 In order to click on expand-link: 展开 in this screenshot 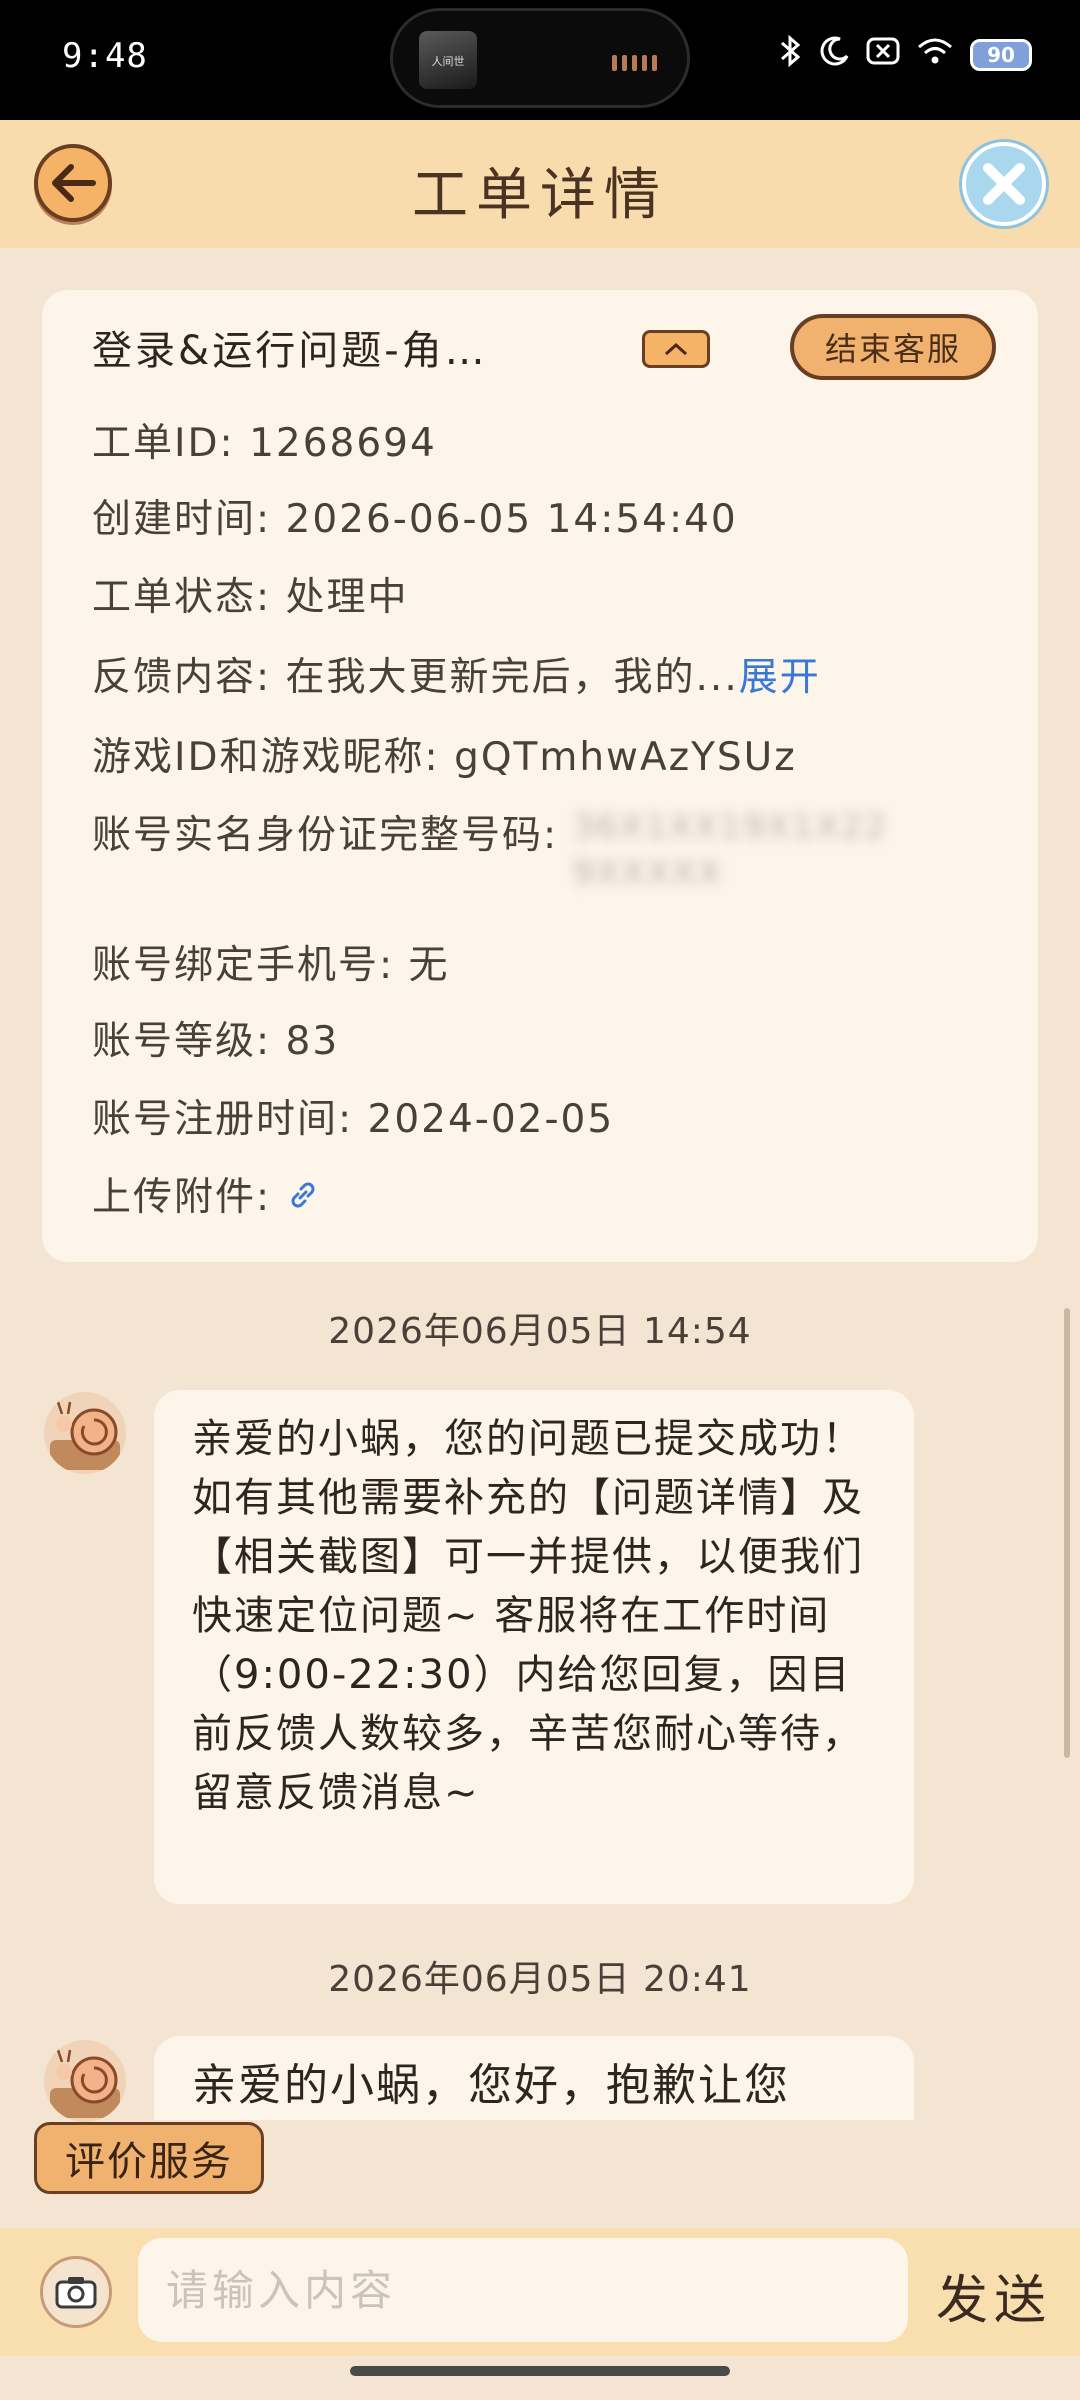, I will do `click(780, 677)`.